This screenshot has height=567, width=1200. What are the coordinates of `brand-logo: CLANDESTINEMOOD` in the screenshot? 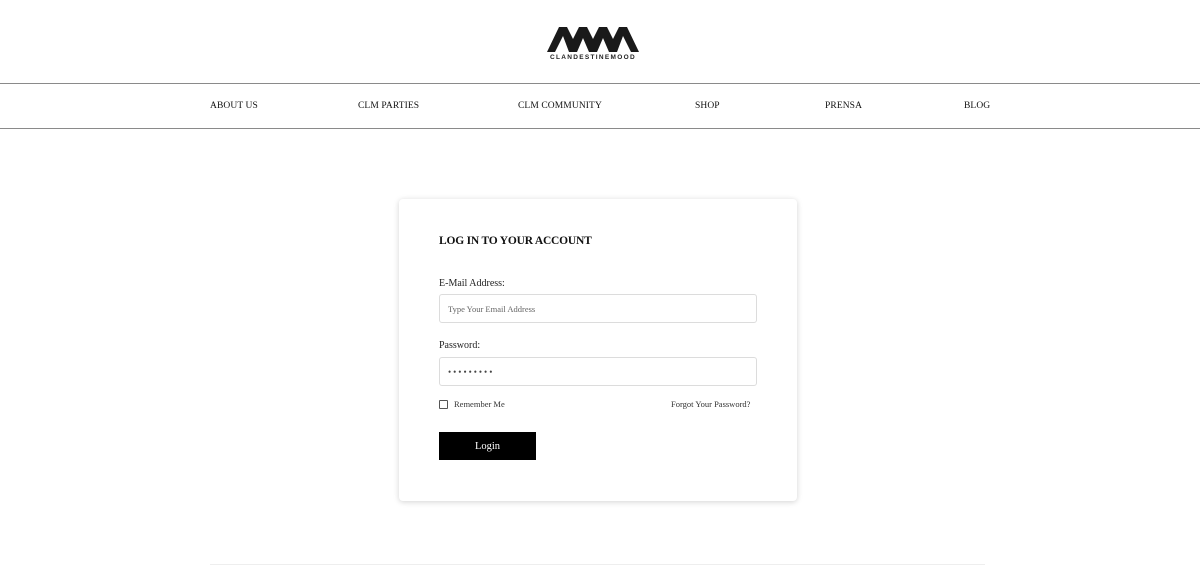 It's located at (593, 43).